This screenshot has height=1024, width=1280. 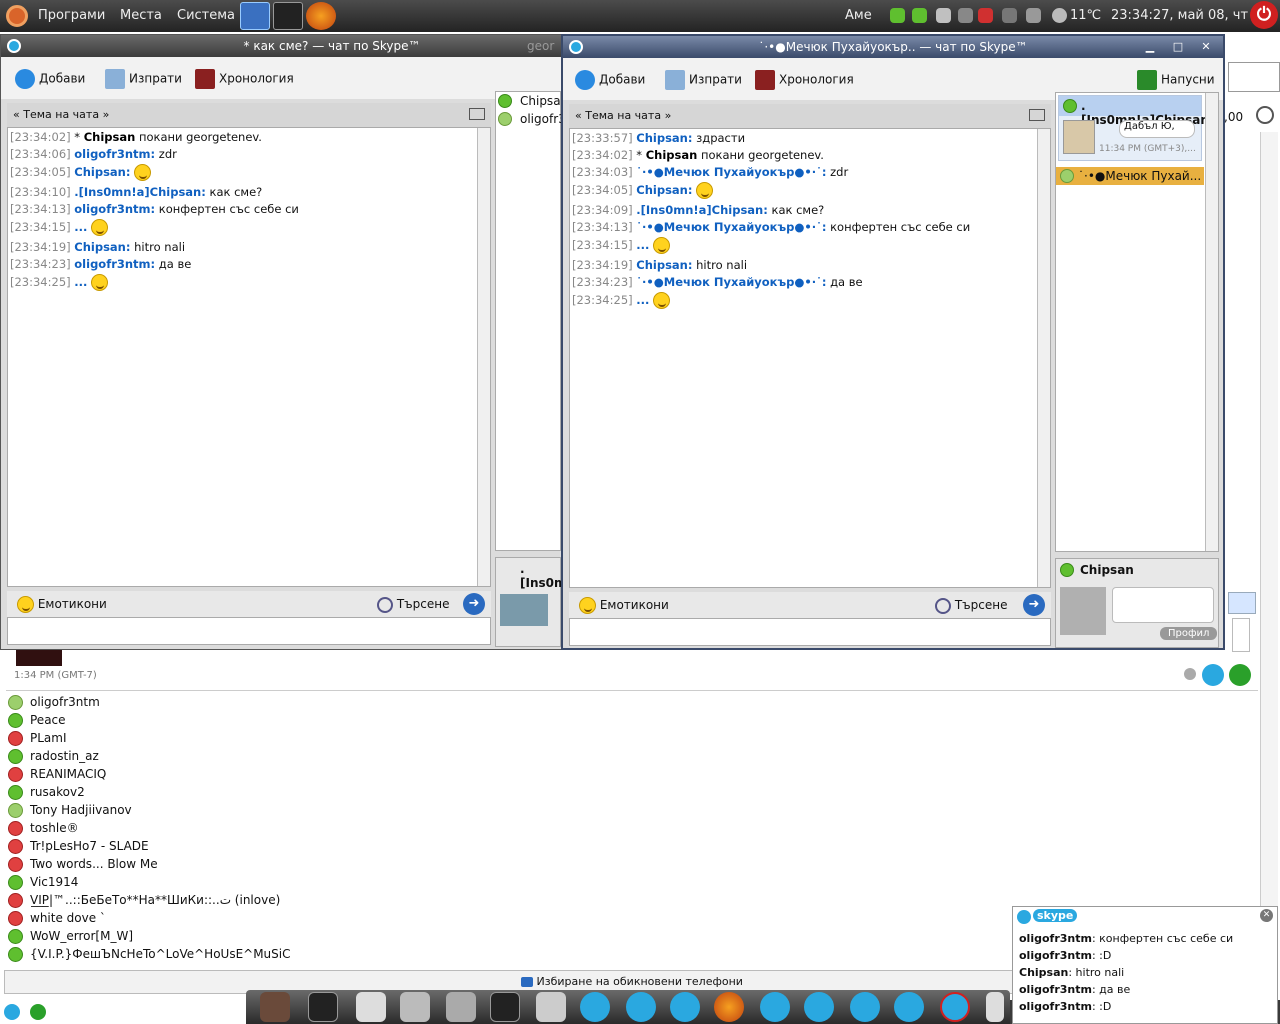 I want to click on menu-programs: Програми, so click(x=71, y=15).